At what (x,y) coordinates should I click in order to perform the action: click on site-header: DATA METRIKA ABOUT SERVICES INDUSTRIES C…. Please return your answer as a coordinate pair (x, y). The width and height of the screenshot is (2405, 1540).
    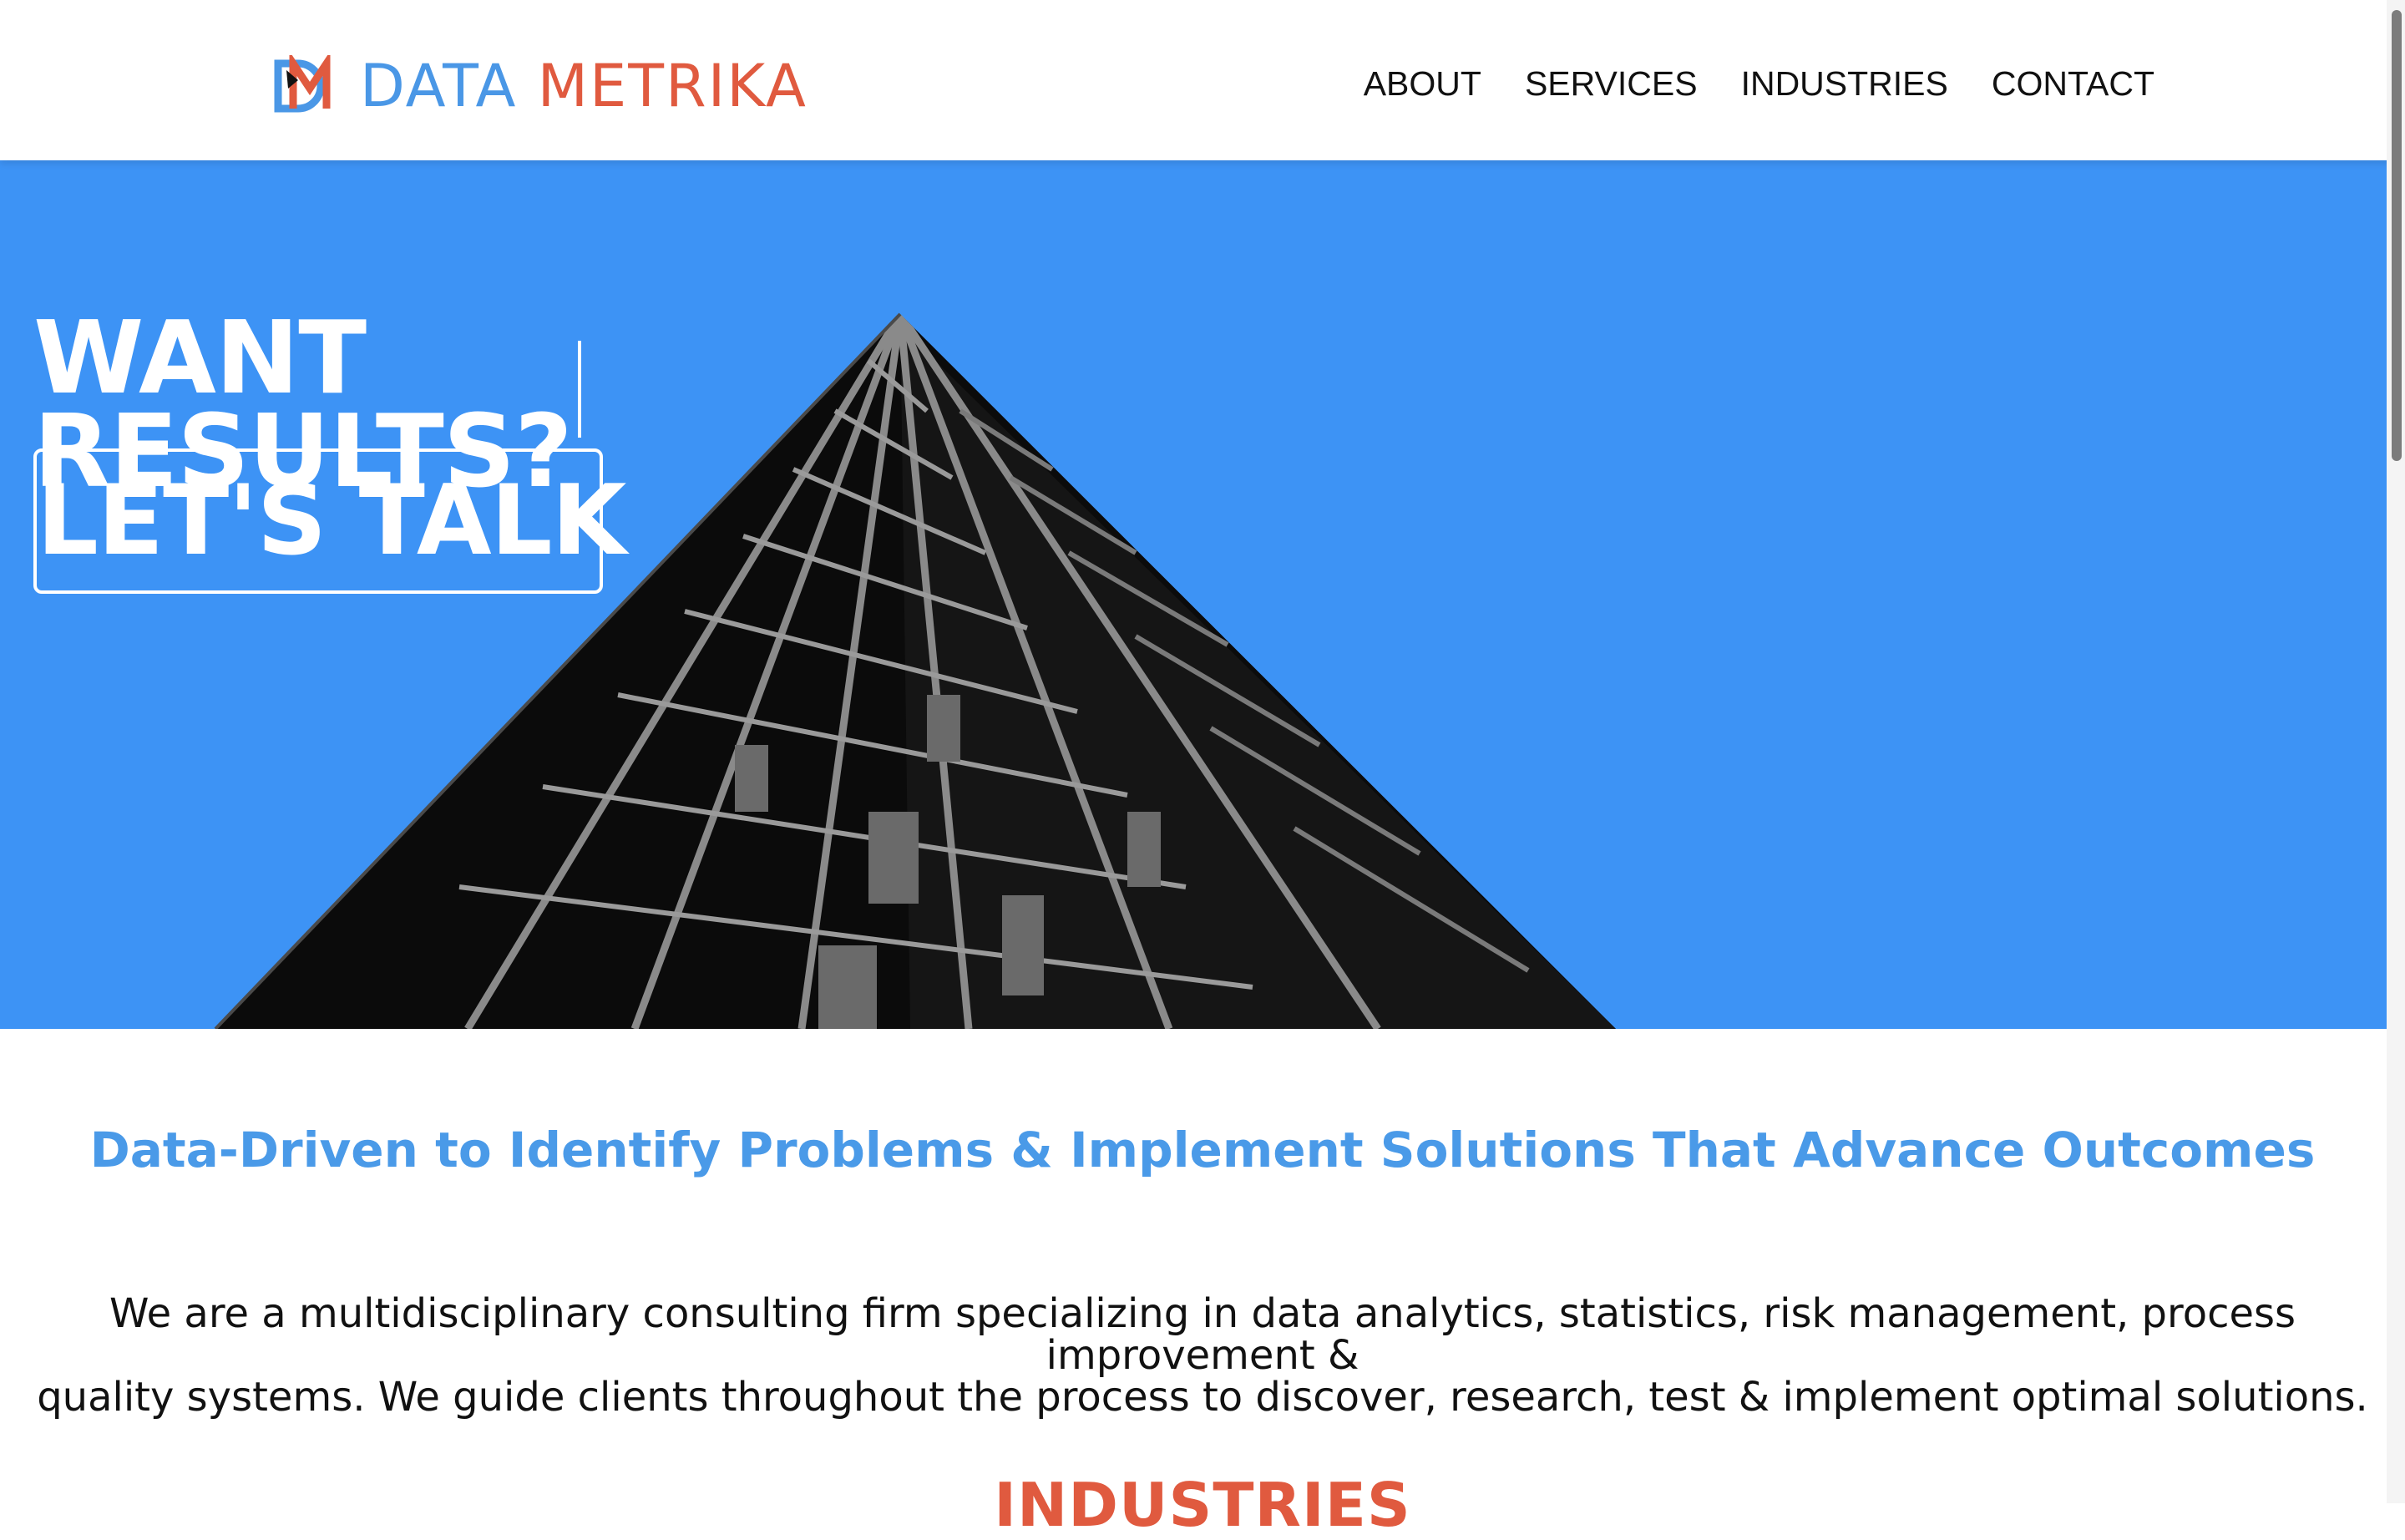
    Looking at the image, I should click on (1202, 80).